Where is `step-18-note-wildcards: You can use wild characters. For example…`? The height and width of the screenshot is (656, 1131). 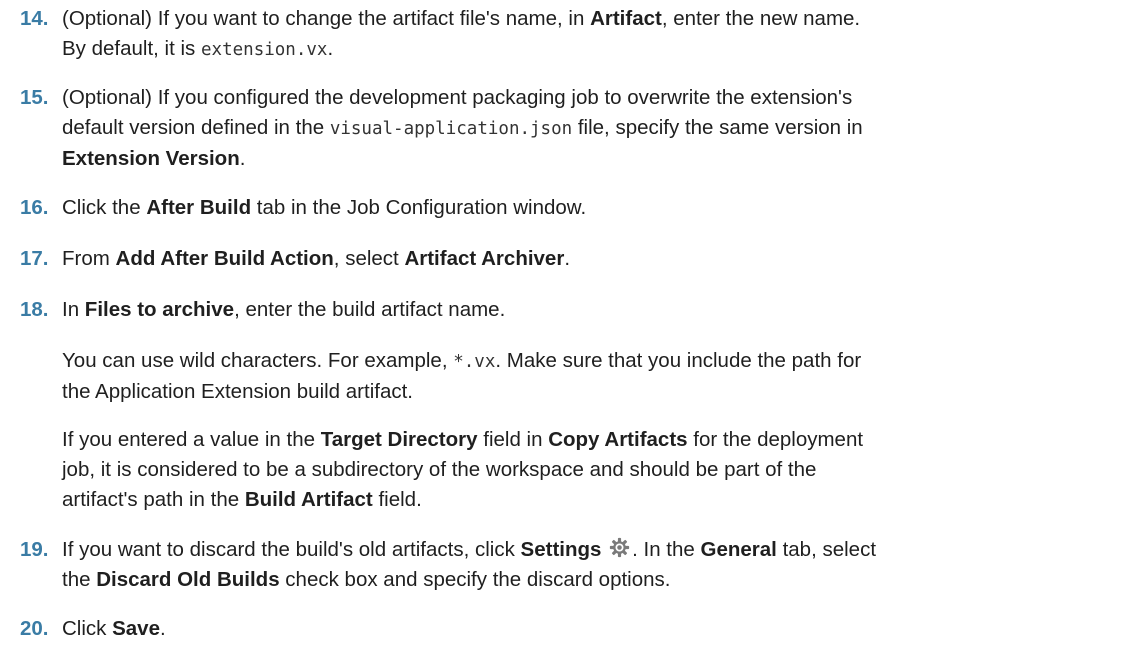 step-18-note-wildcards: You can use wild characters. For example… is located at coordinates (462, 376).